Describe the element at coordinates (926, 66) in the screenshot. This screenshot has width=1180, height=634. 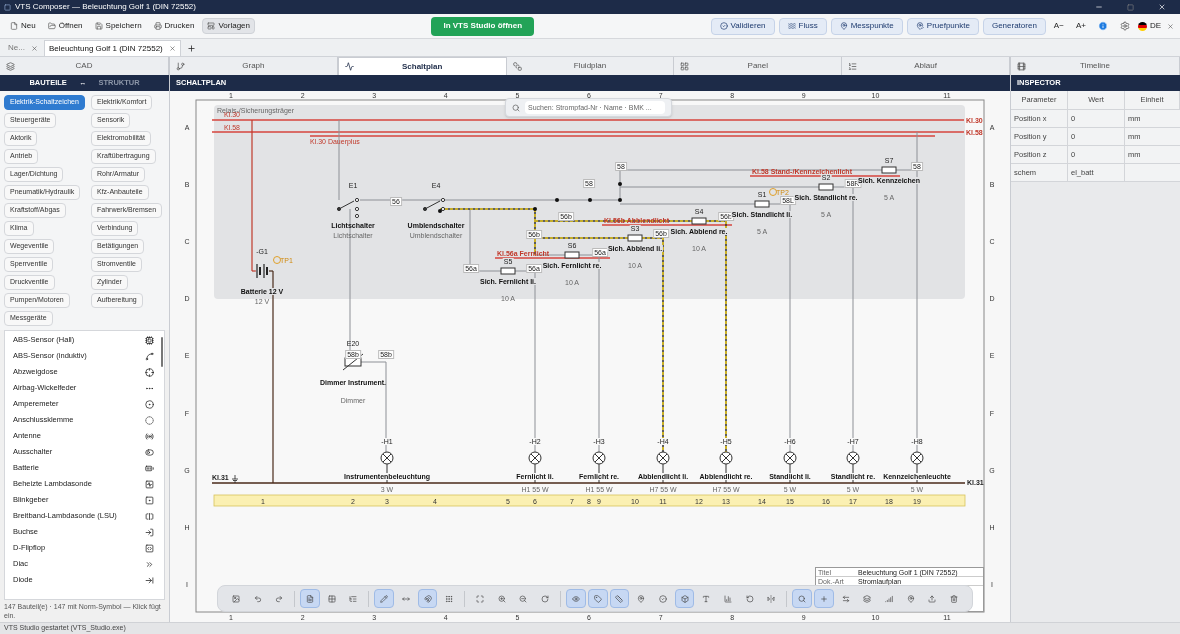
I see `view-tab: Ablauf` at that location.